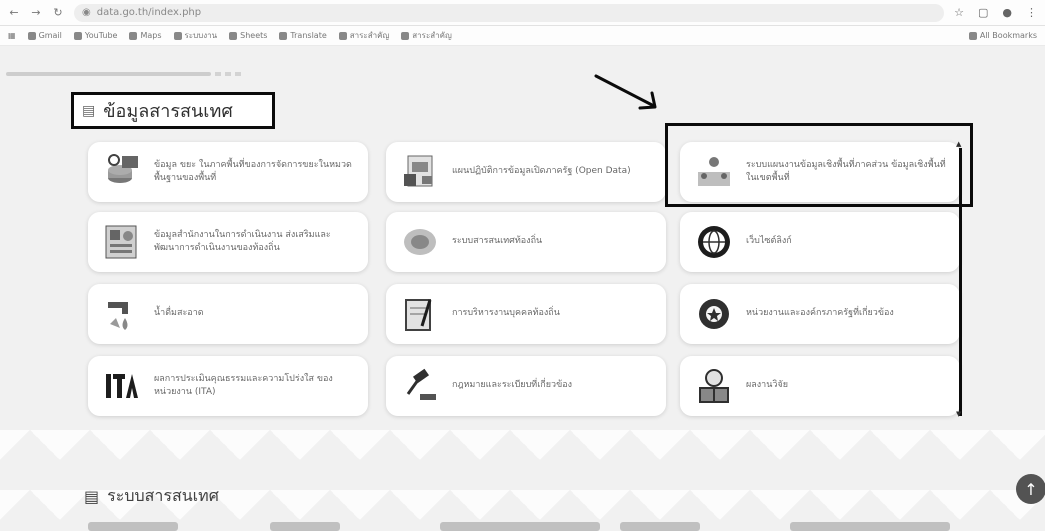  Describe the element at coordinates (972, 35) in the screenshot. I see `folder-icon` at that location.